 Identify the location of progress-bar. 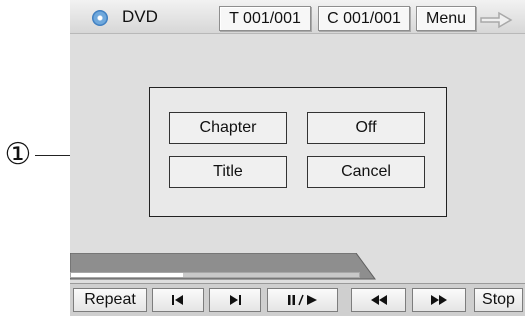
(215, 275).